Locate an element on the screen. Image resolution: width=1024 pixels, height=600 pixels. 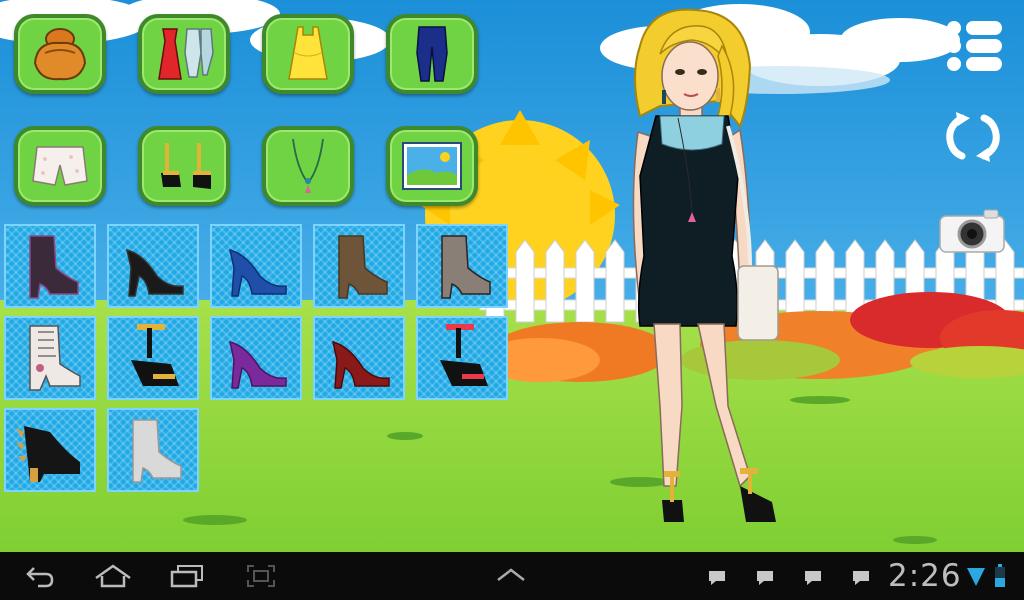
hair-icon is located at coordinates (60, 54).